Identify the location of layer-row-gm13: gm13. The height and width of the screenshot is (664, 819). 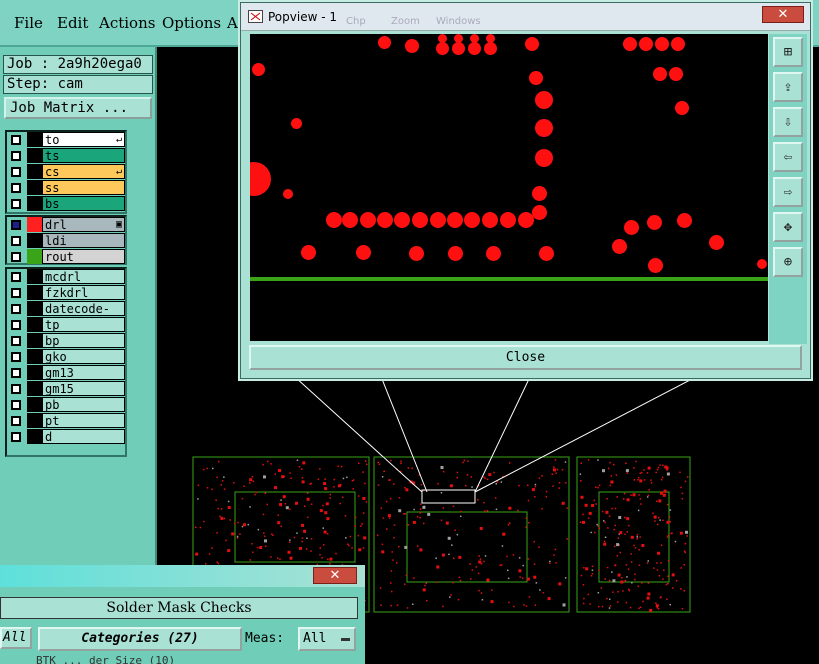
(66, 373).